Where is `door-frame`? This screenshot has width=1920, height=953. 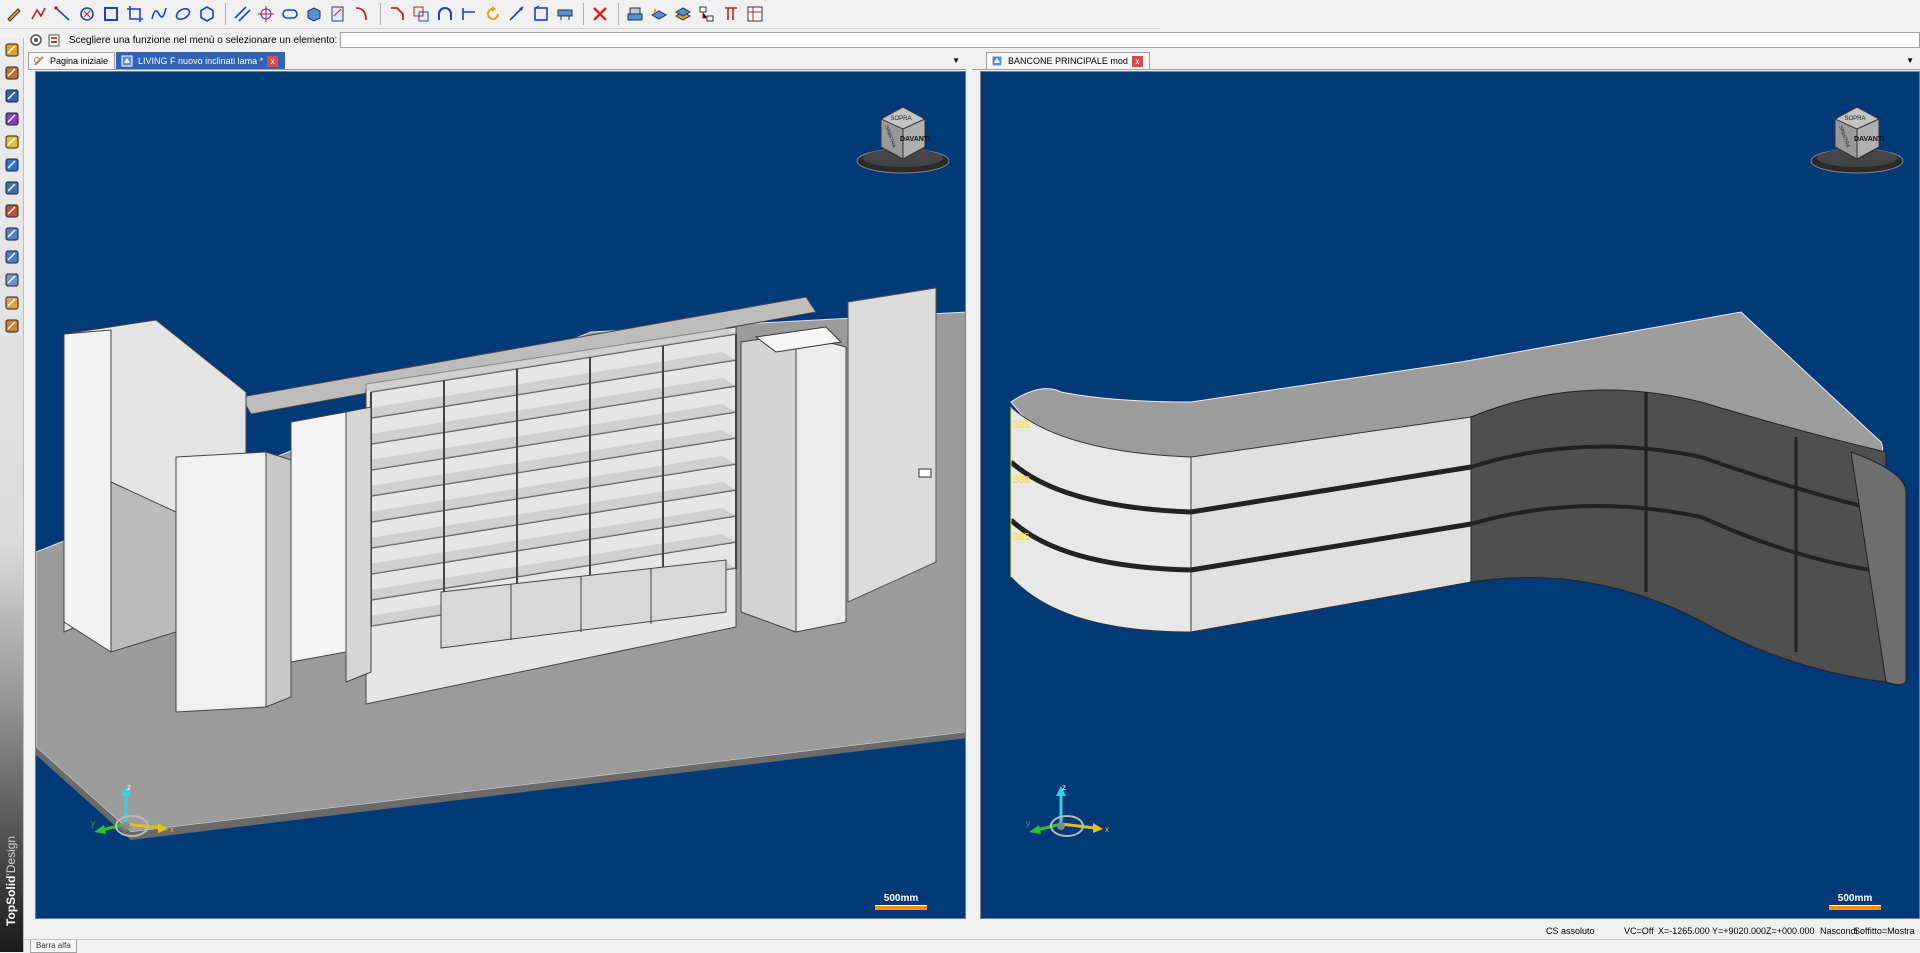 door-frame is located at coordinates (318, 537).